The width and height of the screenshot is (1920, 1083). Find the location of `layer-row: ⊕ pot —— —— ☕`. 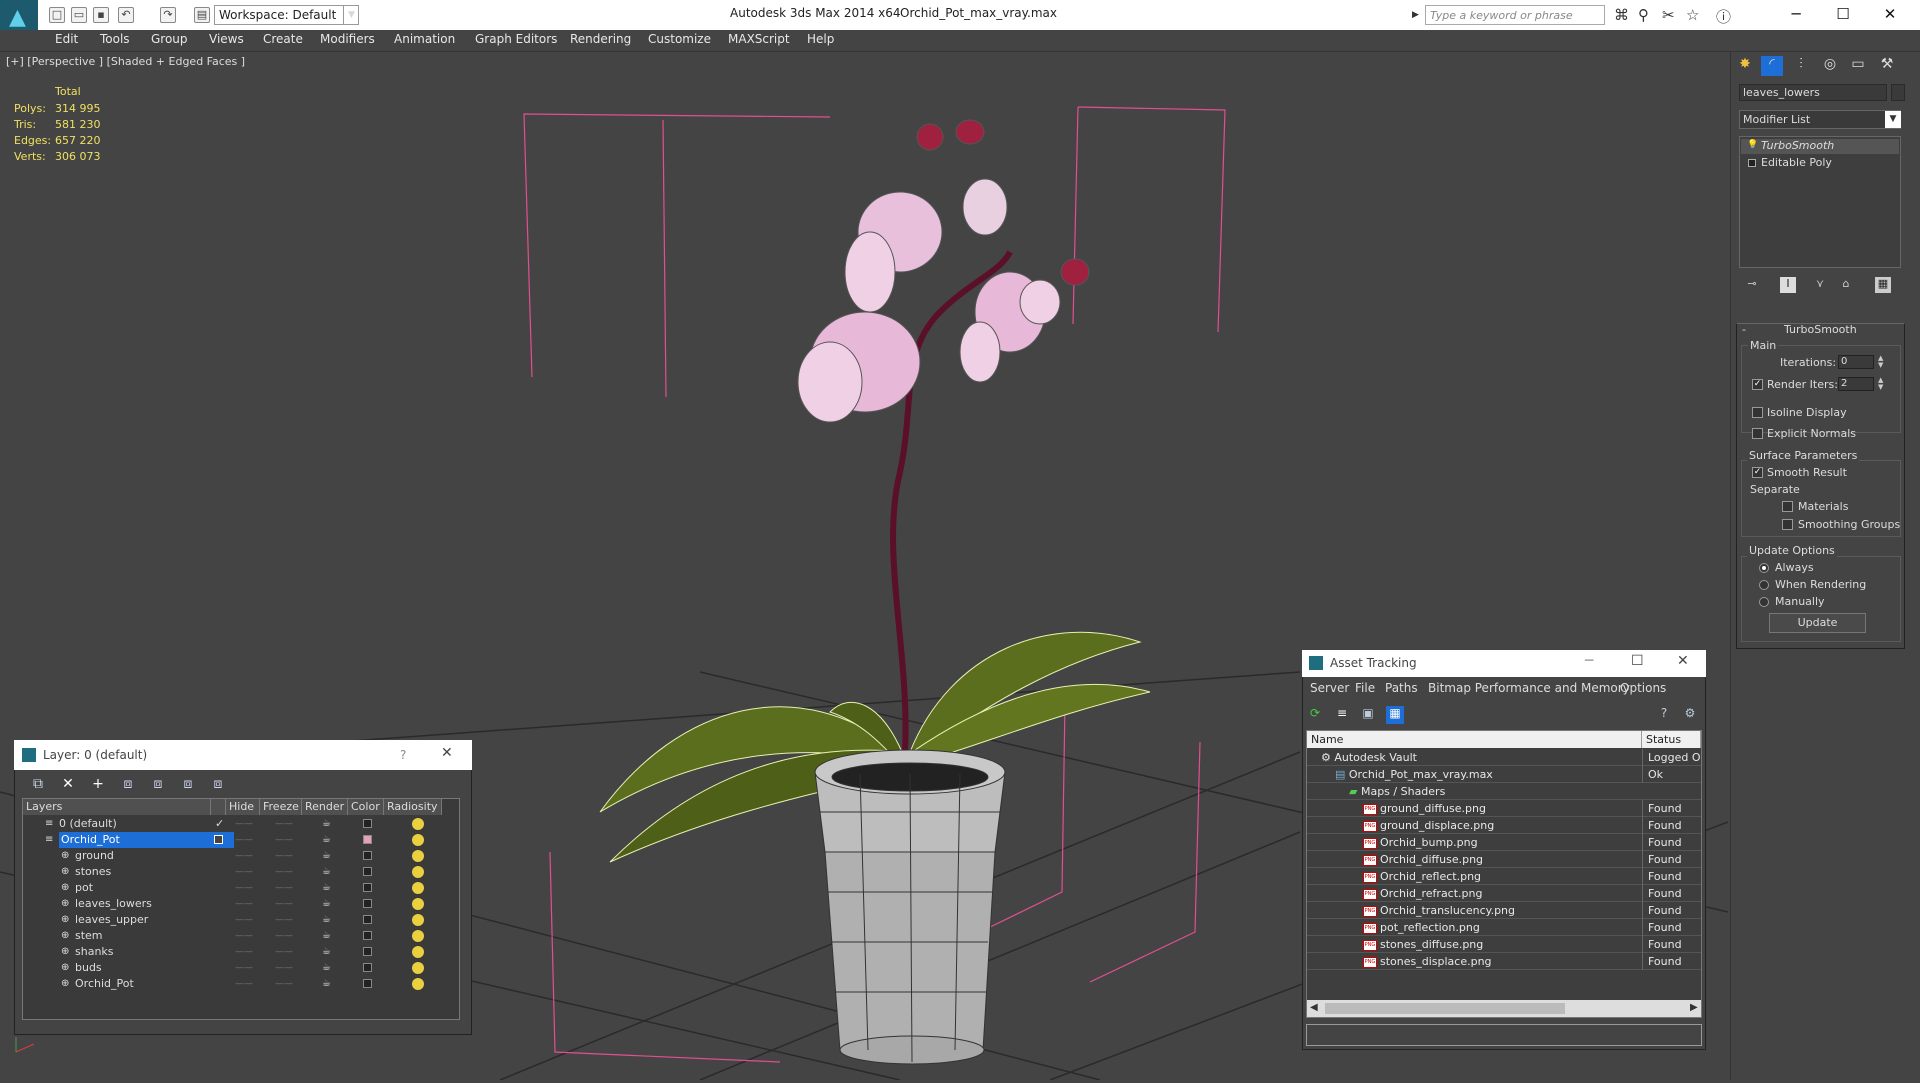

layer-row: ⊕ pot —— —— ☕ is located at coordinates (233, 888).